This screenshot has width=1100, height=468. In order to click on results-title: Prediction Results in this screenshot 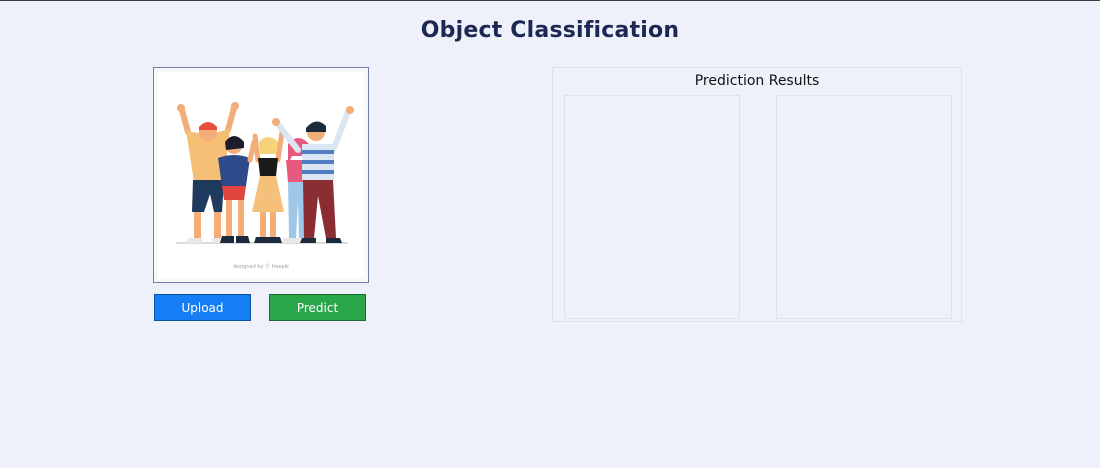, I will do `click(757, 81)`.